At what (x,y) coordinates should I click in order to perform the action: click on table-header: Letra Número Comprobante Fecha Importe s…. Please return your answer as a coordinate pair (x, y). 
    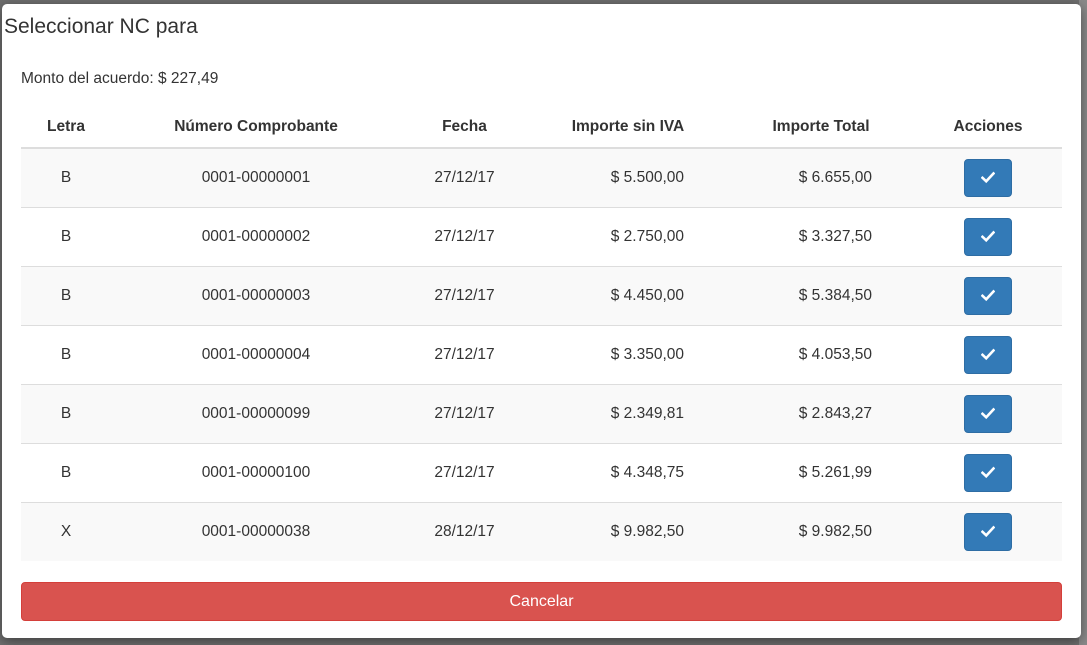
    Looking at the image, I should click on (541, 127).